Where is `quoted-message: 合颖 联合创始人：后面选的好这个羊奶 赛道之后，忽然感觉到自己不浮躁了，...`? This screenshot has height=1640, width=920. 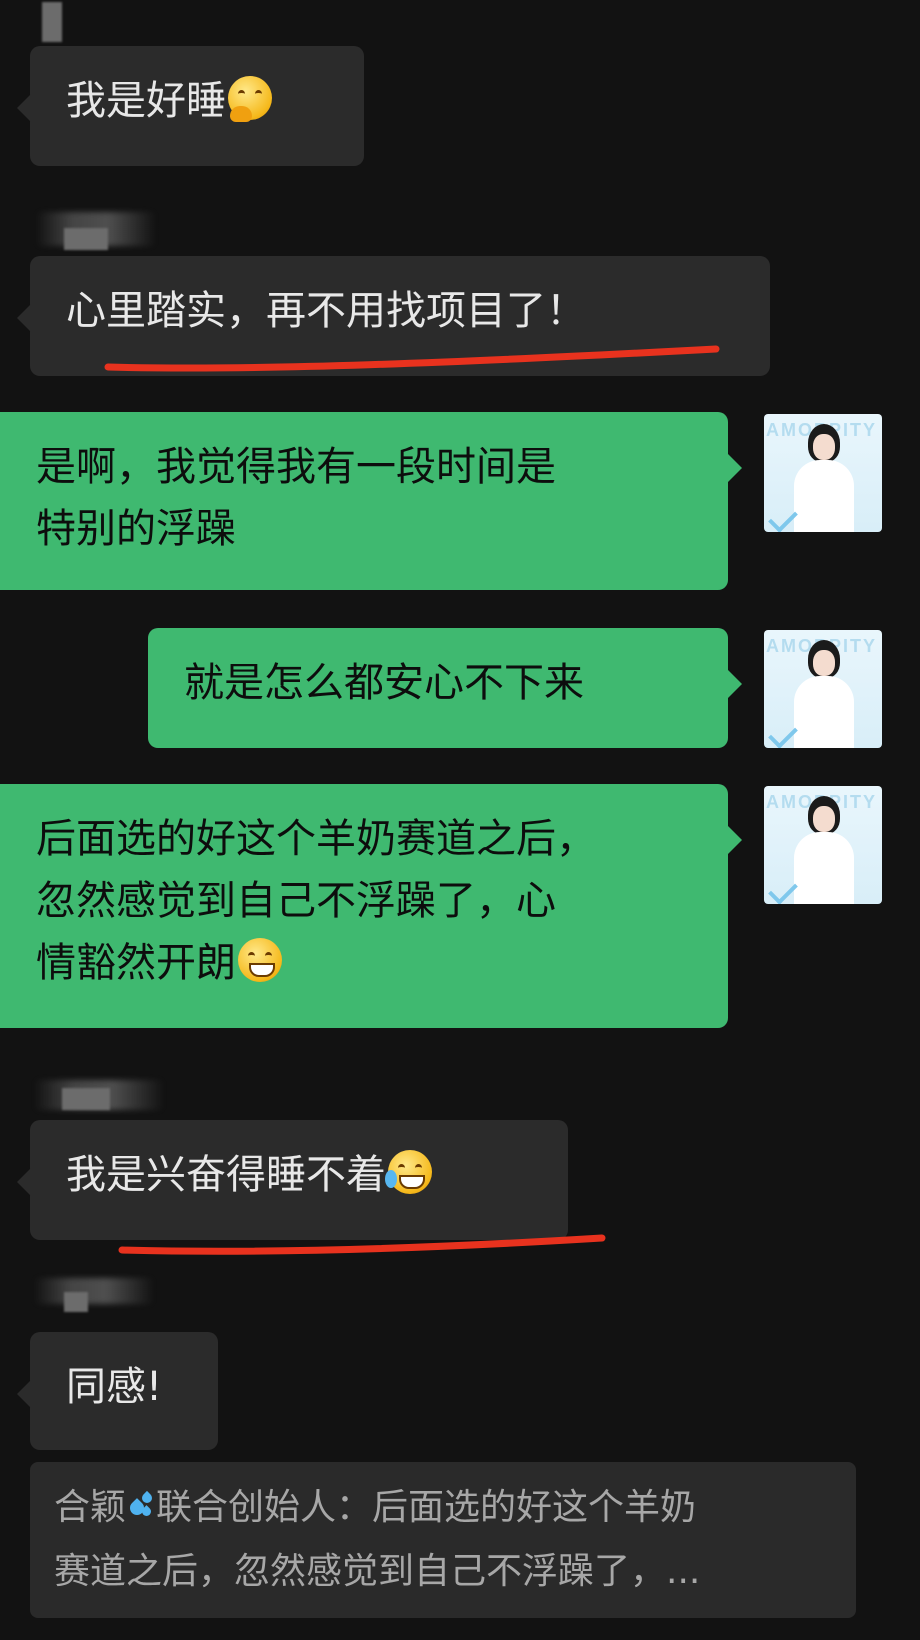
quoted-message: 合颖 联合创始人：后面选的好这个羊奶 赛道之后，忽然感觉到自己不浮躁了，... is located at coordinates (443, 1540).